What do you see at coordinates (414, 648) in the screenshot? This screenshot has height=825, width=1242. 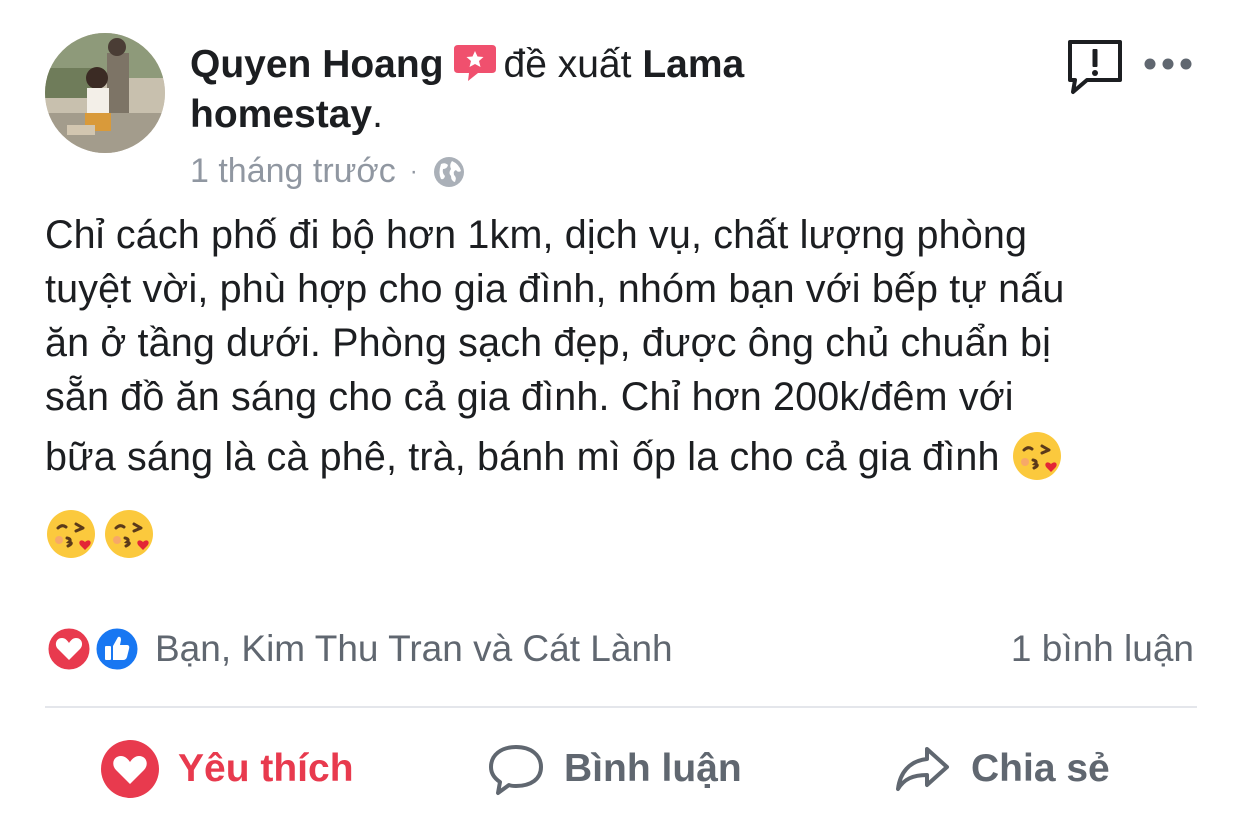 I see `reactions-text: Bạn, Kim Thu Tran và Cát Lành` at bounding box center [414, 648].